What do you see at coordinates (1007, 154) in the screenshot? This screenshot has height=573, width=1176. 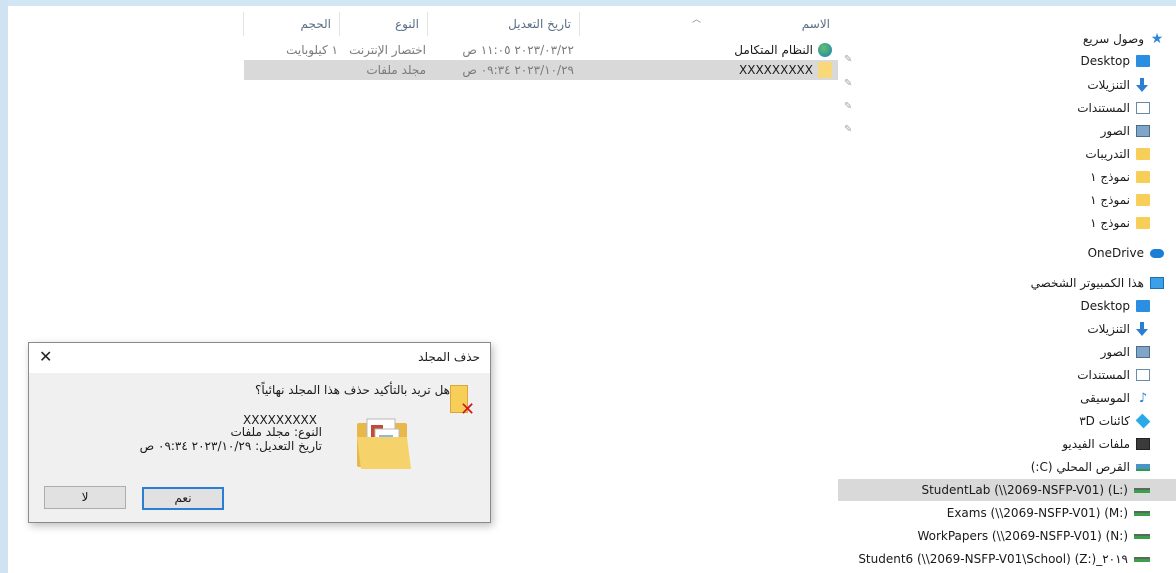 I see `nav-quick-folder: التدريبات` at bounding box center [1007, 154].